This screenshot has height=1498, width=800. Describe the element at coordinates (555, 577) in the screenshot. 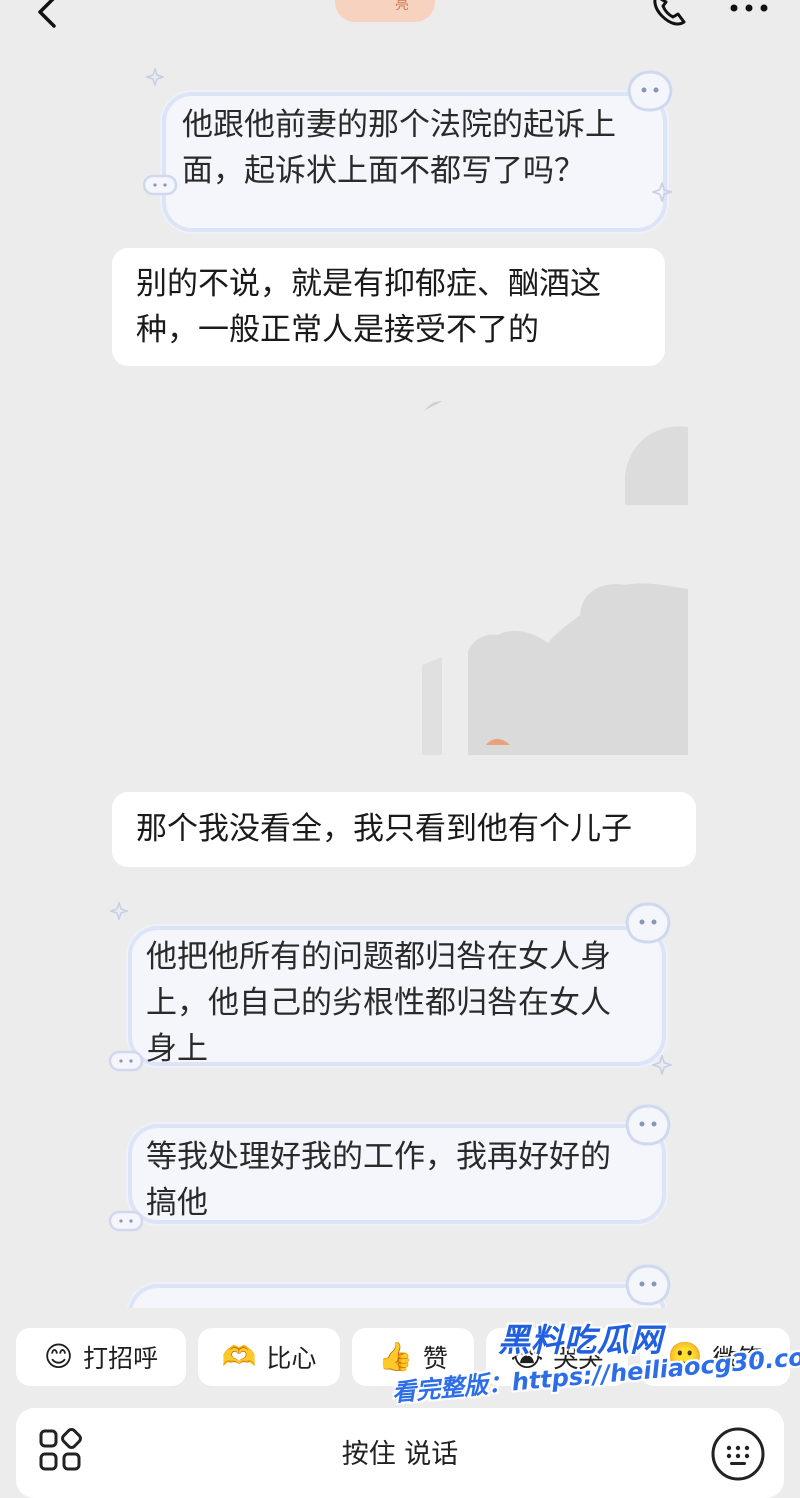

I see `image-message-redacted` at that location.